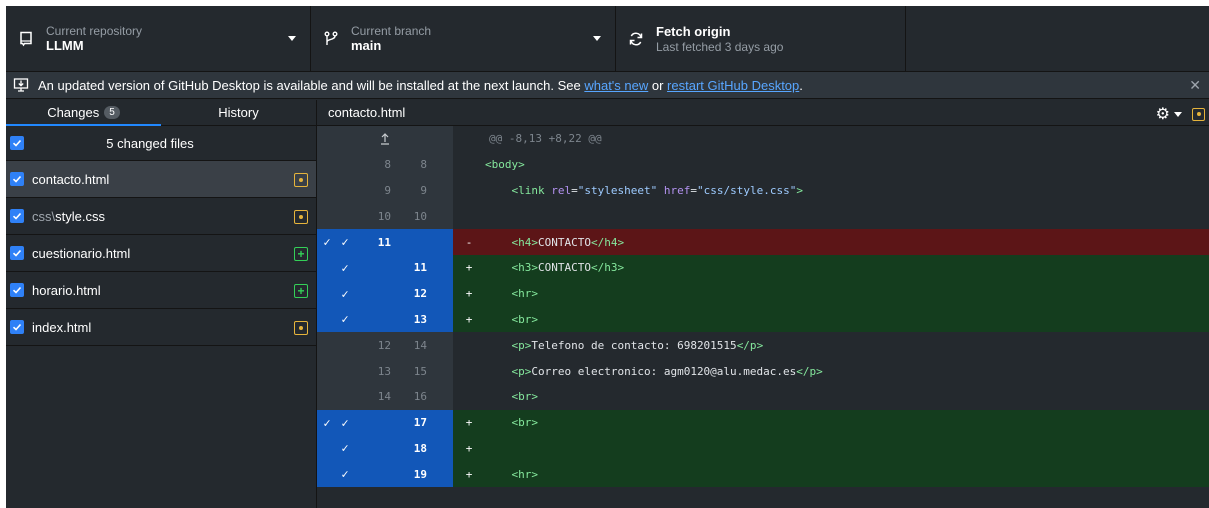  Describe the element at coordinates (763, 242) in the screenshot. I see `diff-line-deleted: ✓ ✓ 11 - <h4>CONTACTO</h4>` at that location.